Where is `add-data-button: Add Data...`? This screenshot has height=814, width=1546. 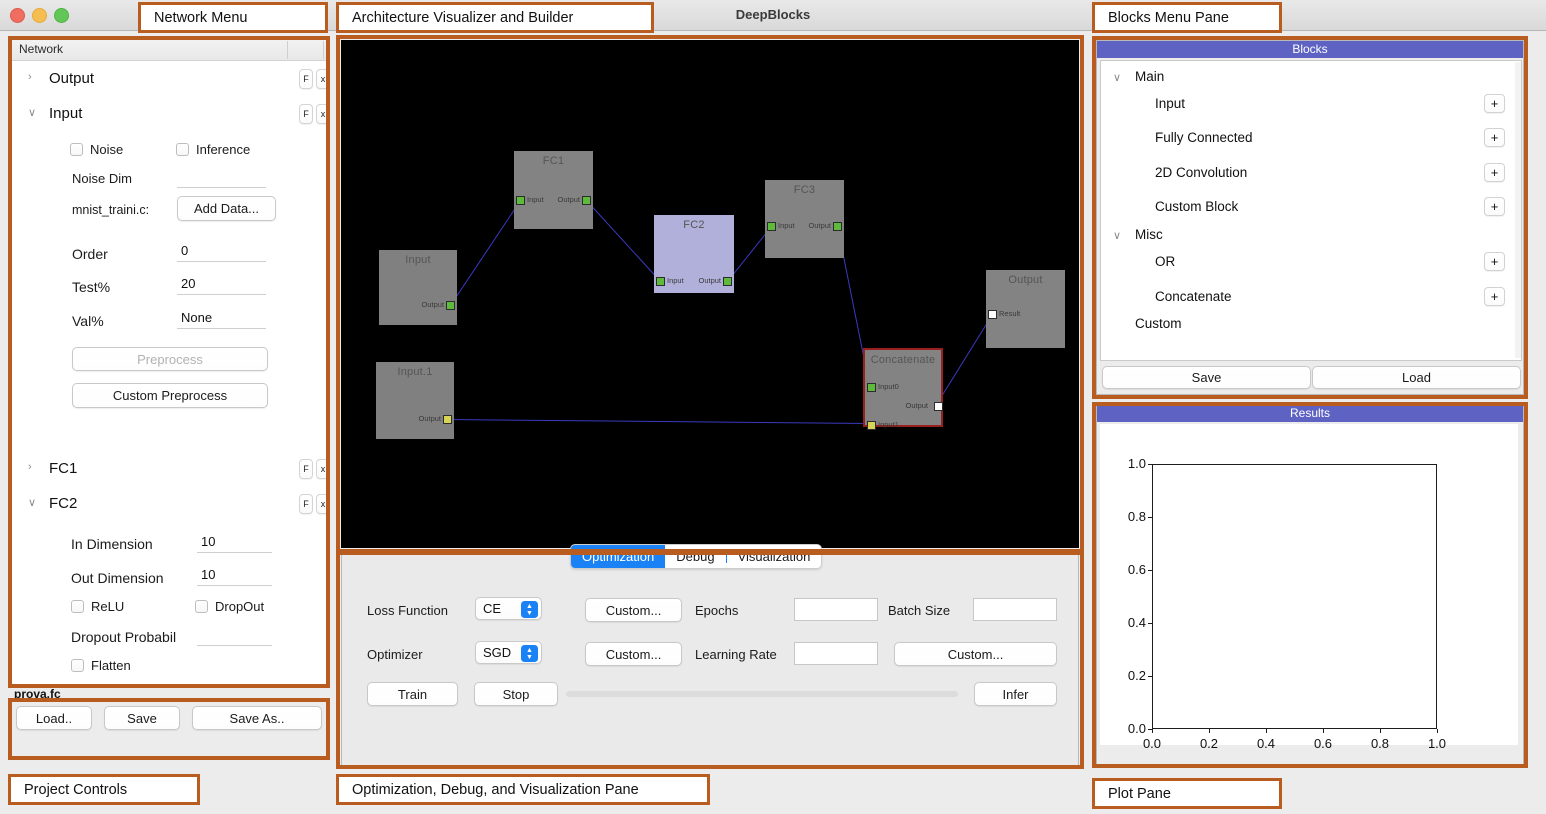 add-data-button: Add Data... is located at coordinates (226, 208).